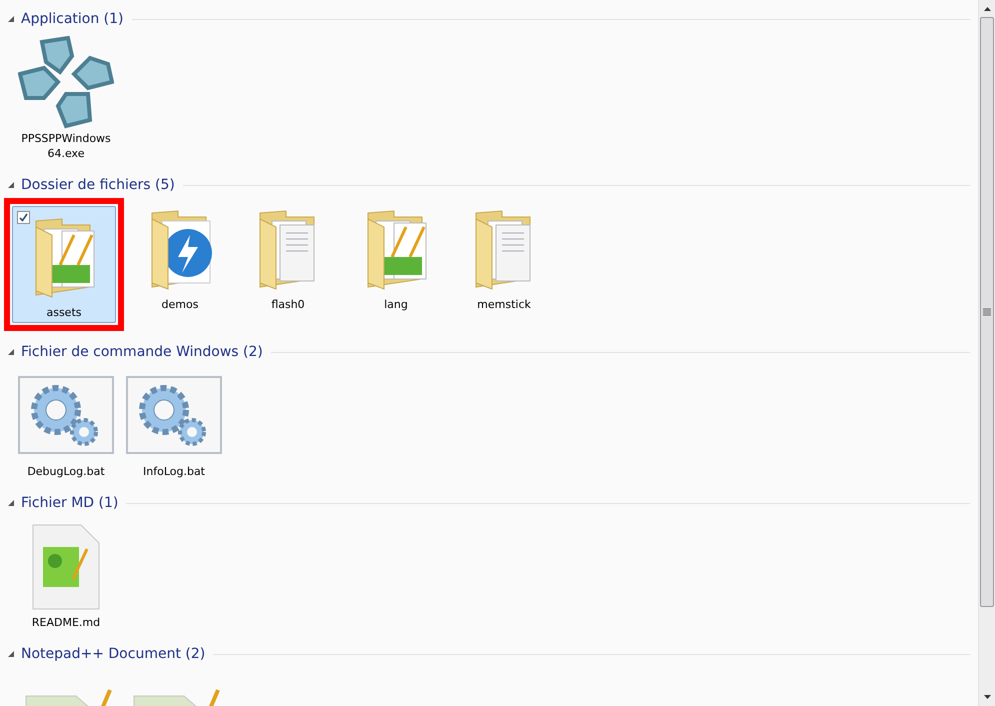 This screenshot has width=995, height=706. Describe the element at coordinates (69, 503) in the screenshot. I see `group-header: Fichier MD (1)` at that location.